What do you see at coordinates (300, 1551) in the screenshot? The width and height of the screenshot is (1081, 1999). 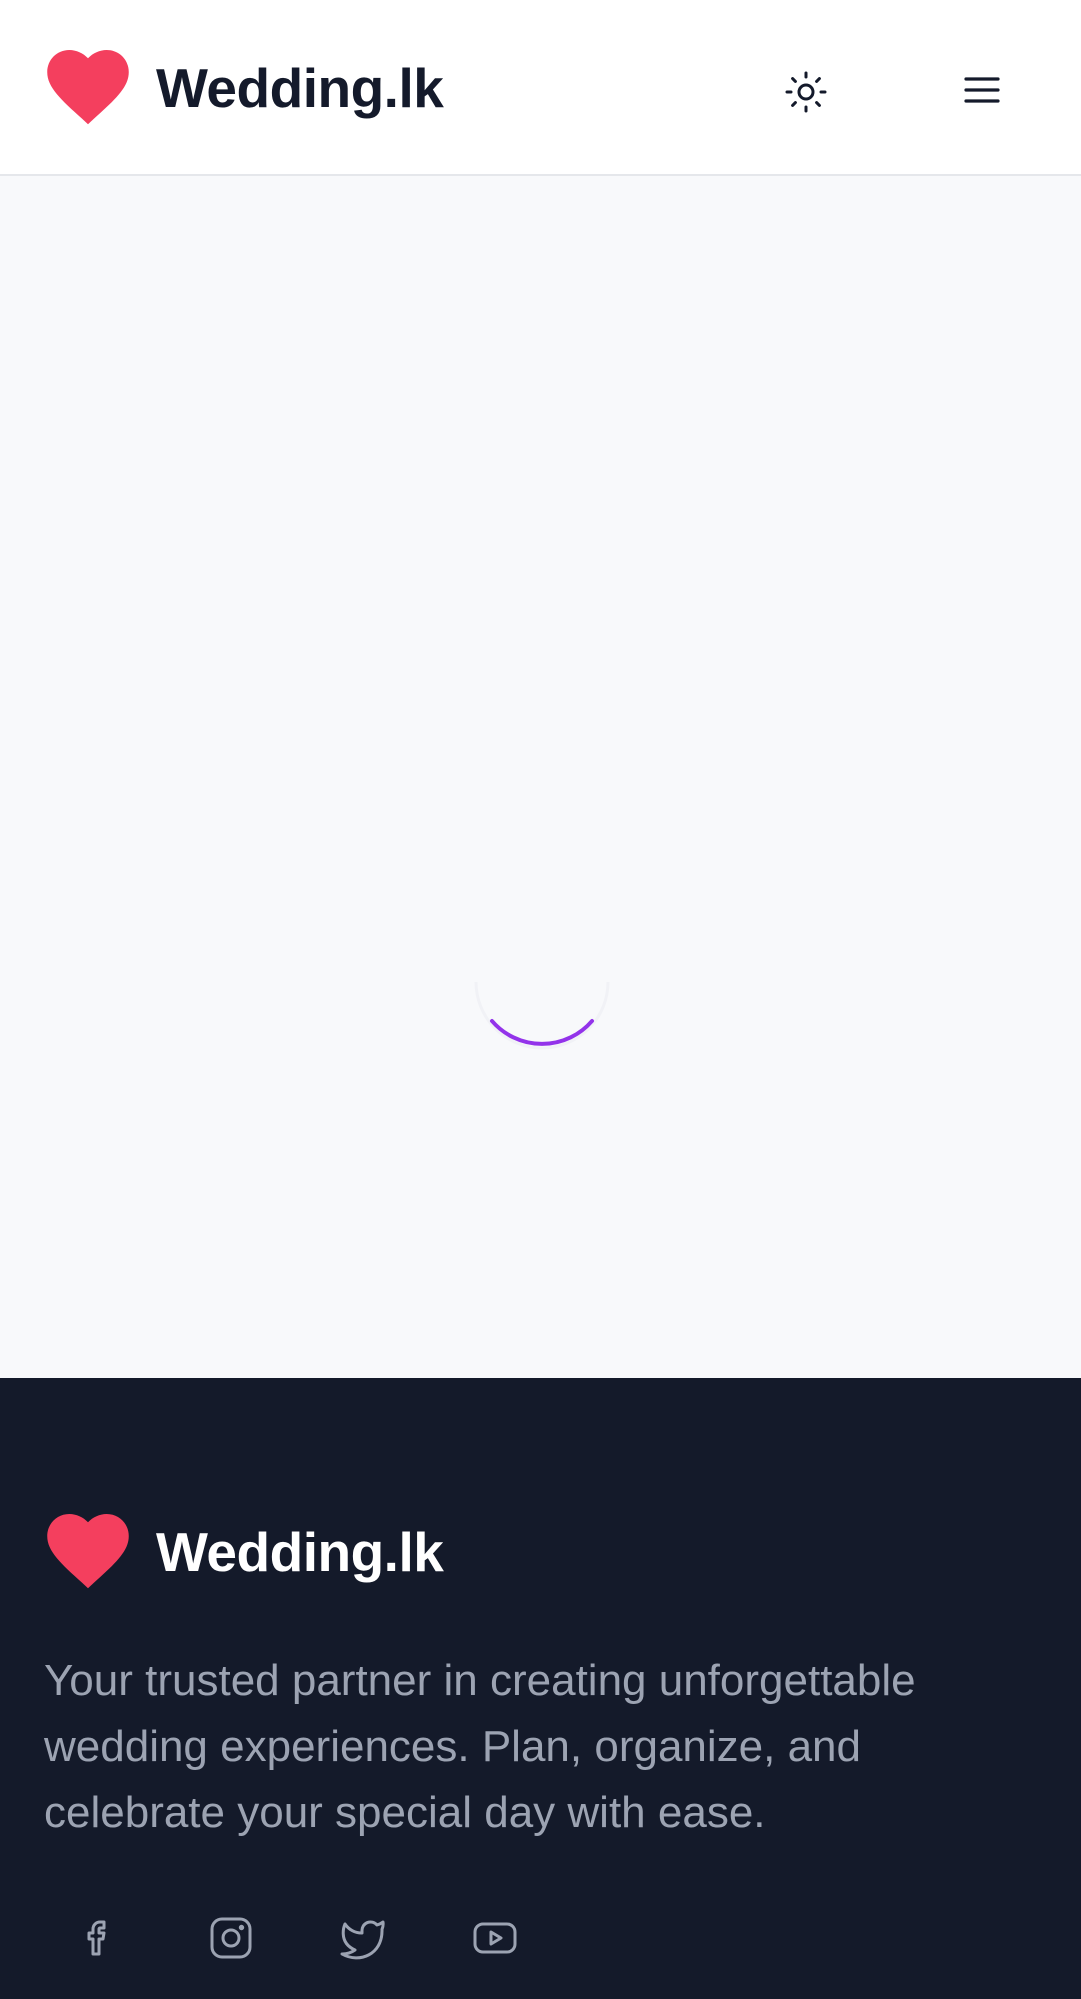 I see `footer-brand-name: Wedding.lk` at bounding box center [300, 1551].